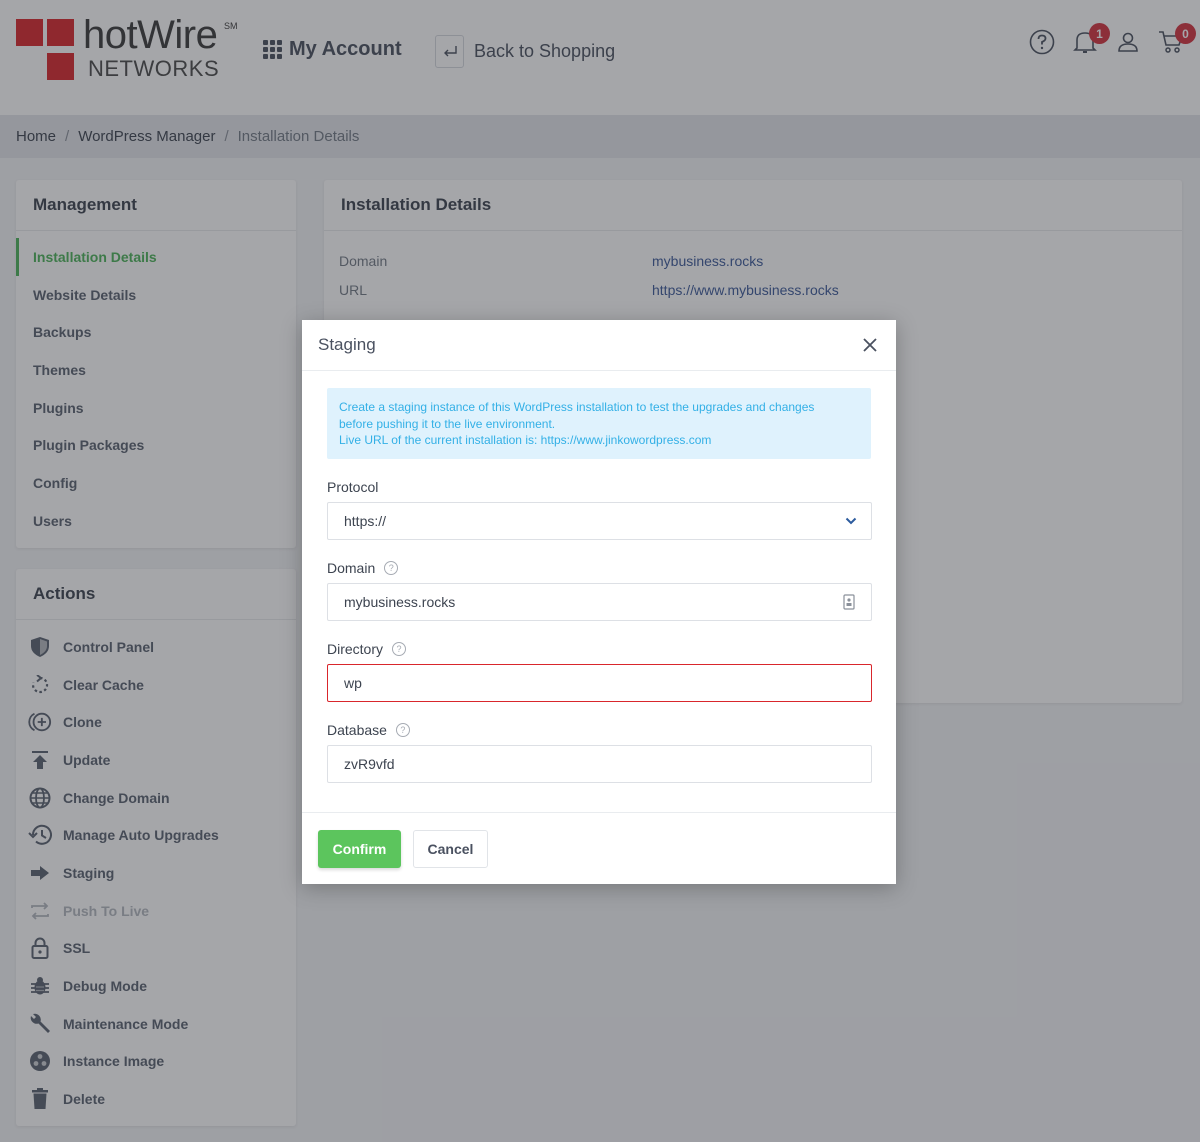 The image size is (1200, 1142). I want to click on directory-field: Directory ? wp, so click(599, 672).